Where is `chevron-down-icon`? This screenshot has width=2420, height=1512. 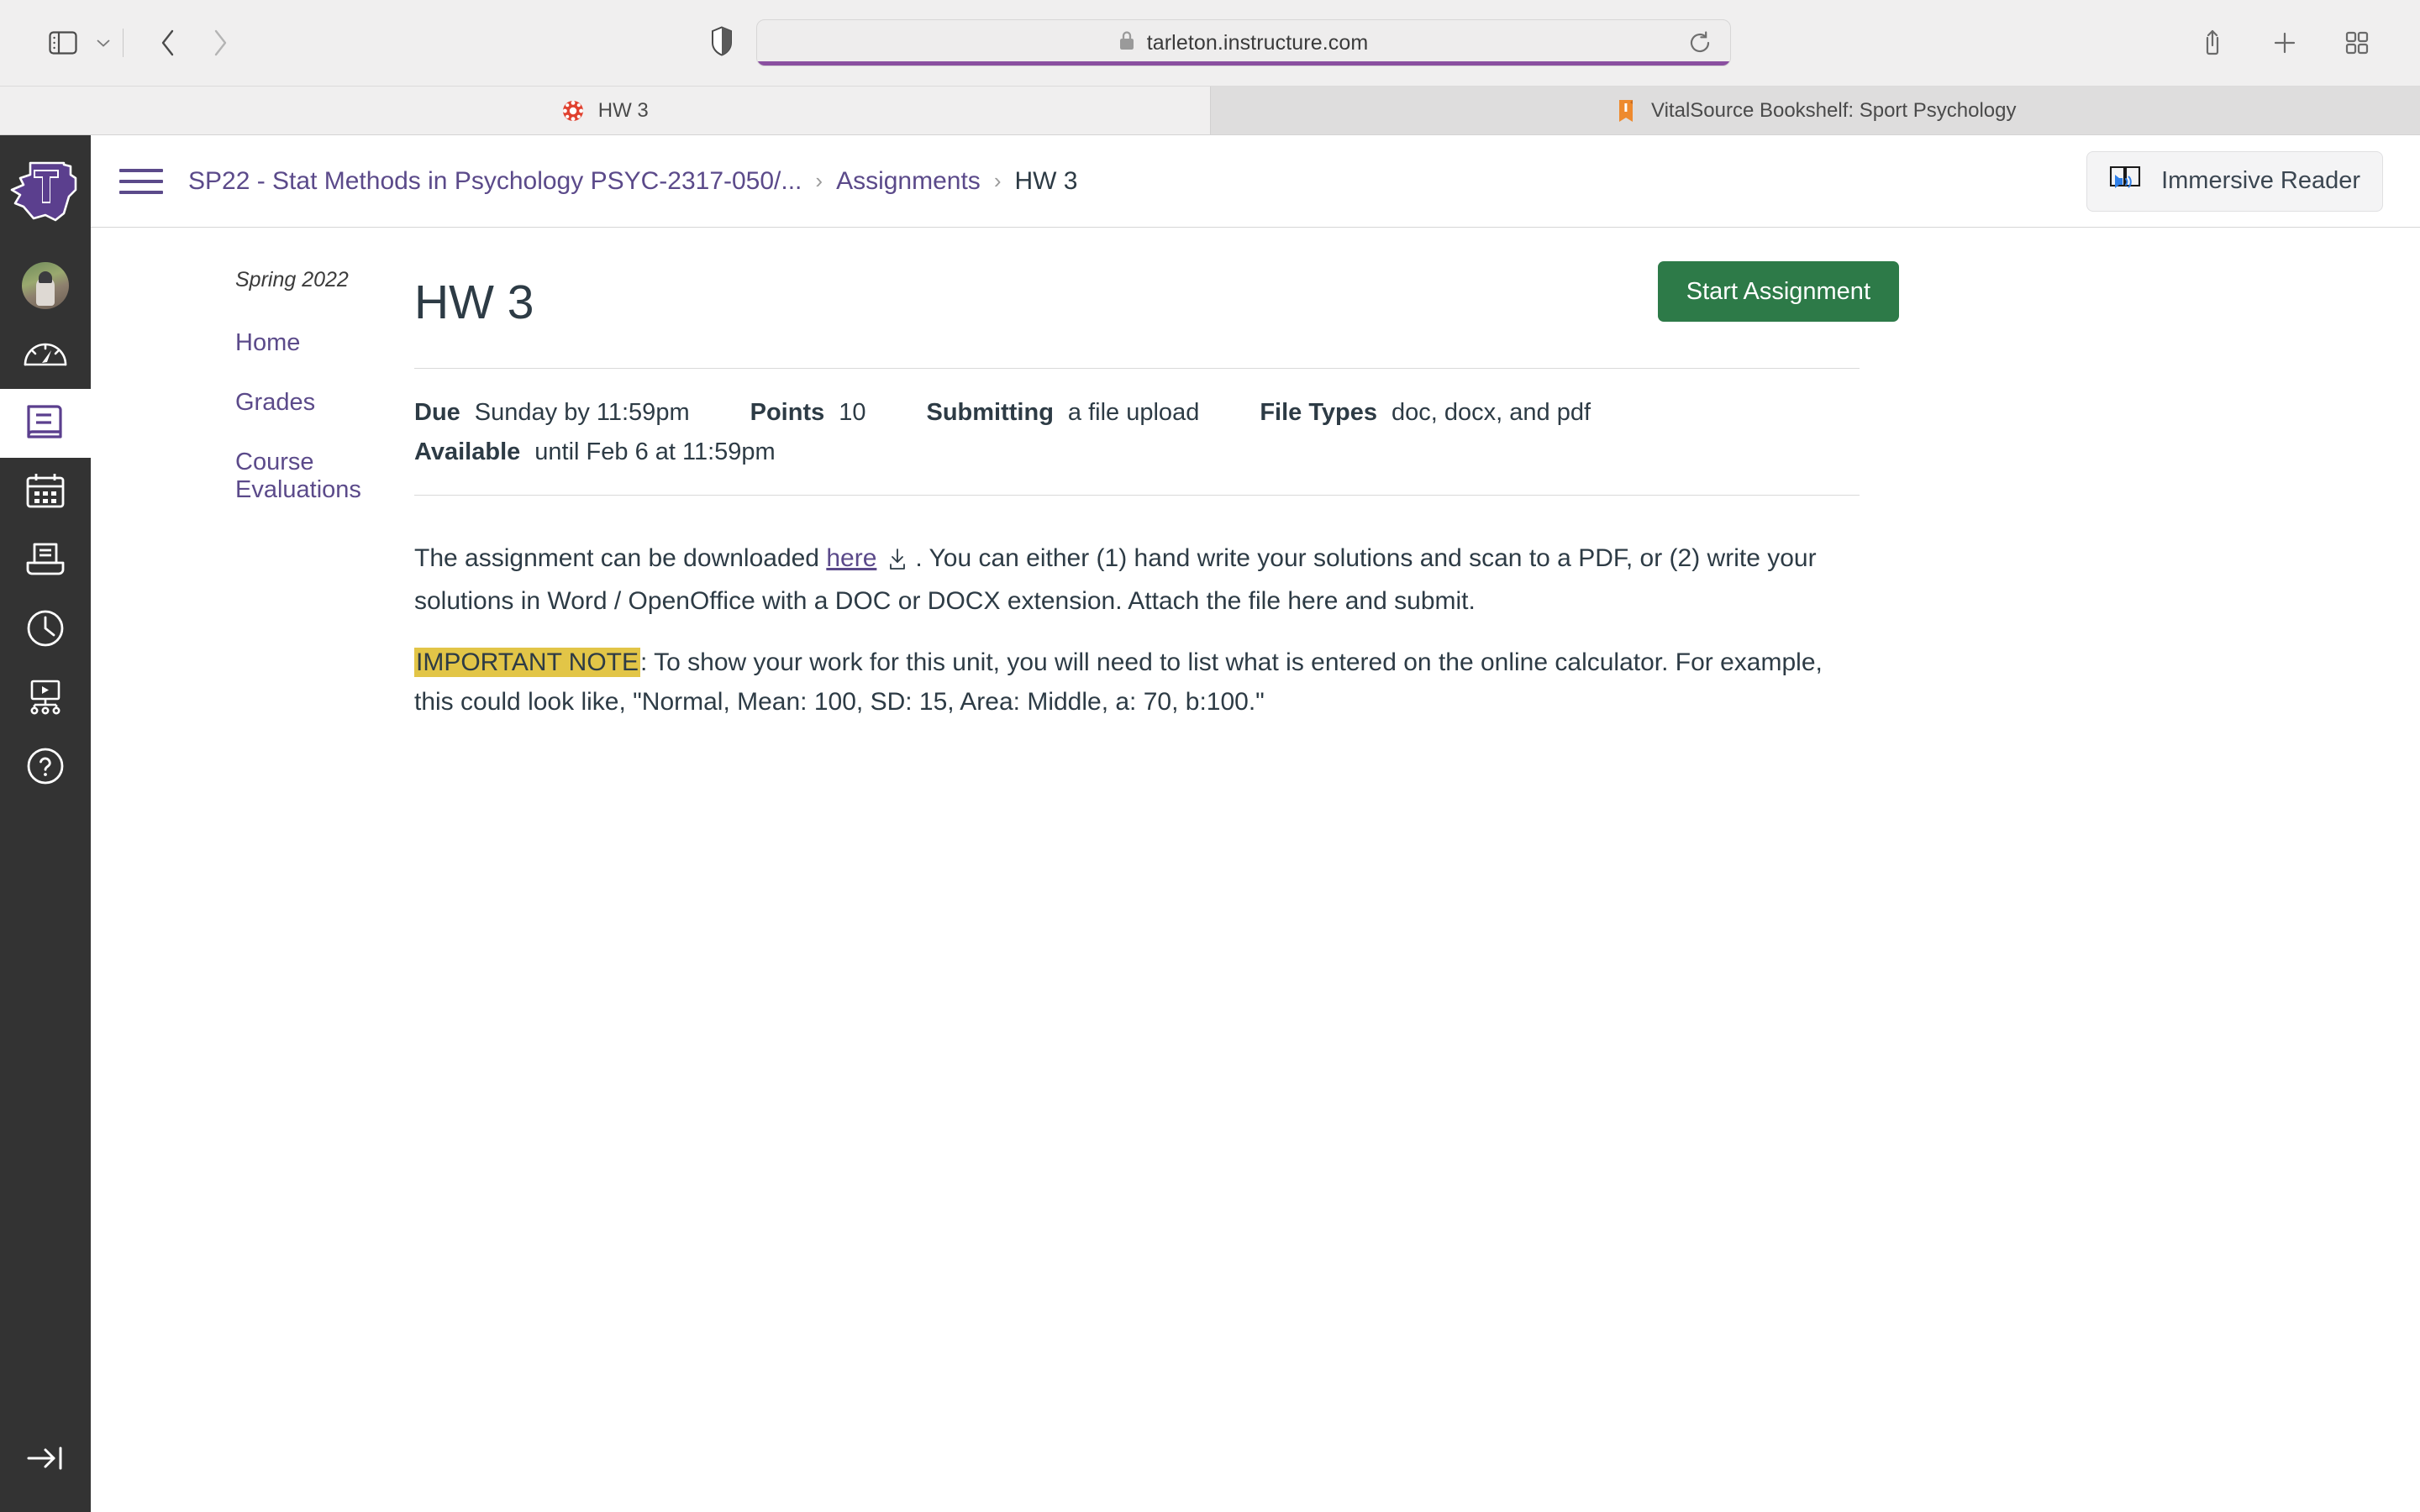
chevron-down-icon is located at coordinates (103, 43).